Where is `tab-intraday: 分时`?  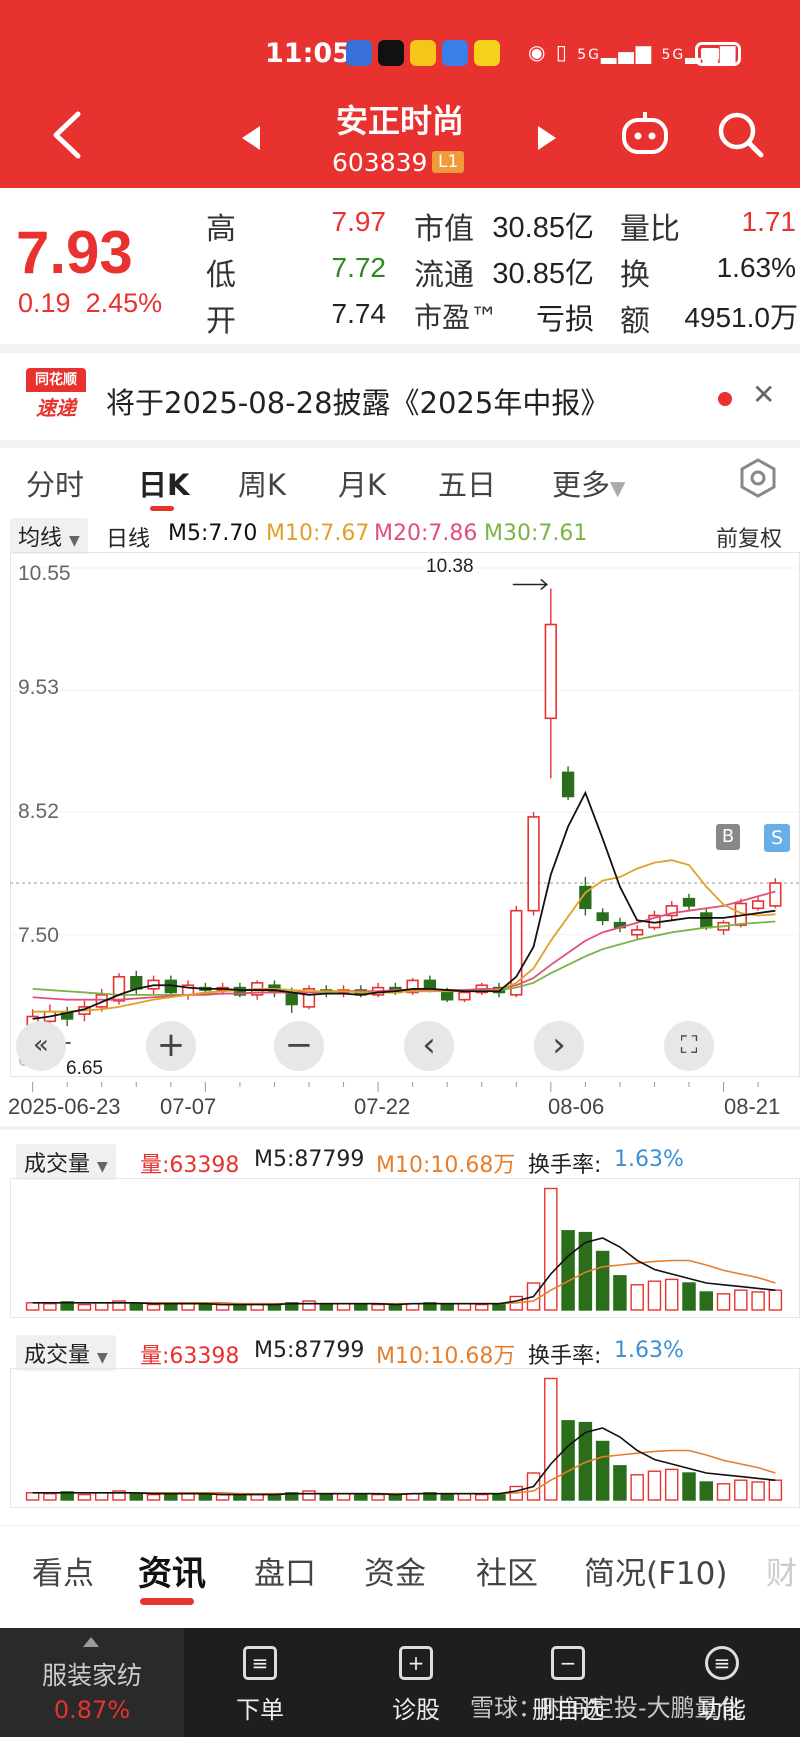
tab-intraday: 分时 is located at coordinates (55, 483).